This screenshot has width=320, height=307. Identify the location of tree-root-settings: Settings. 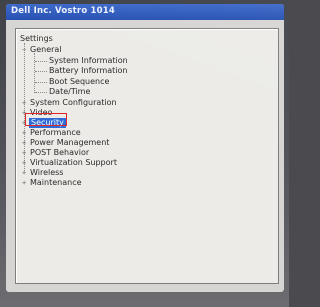
(36, 38).